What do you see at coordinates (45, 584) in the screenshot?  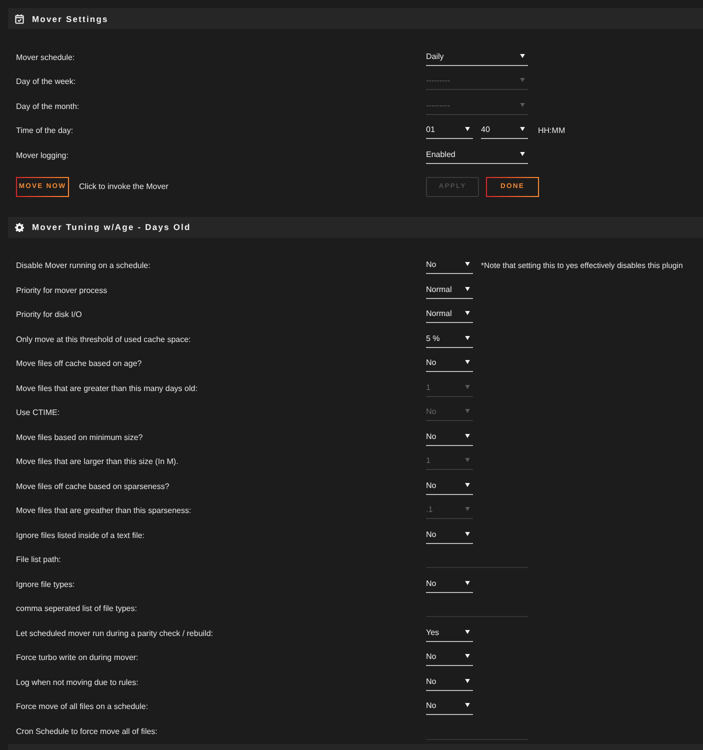 I see `setting-label: Ignore file types:` at bounding box center [45, 584].